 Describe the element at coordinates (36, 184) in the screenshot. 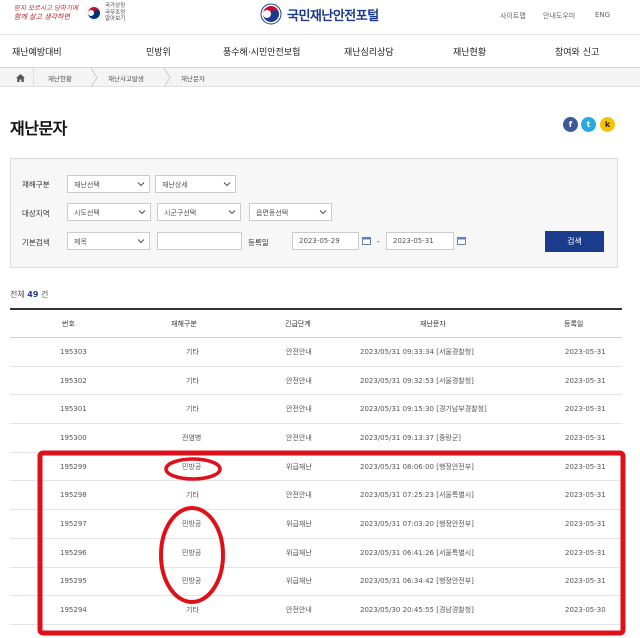

I see `disaster-type-label: 재해구분` at that location.